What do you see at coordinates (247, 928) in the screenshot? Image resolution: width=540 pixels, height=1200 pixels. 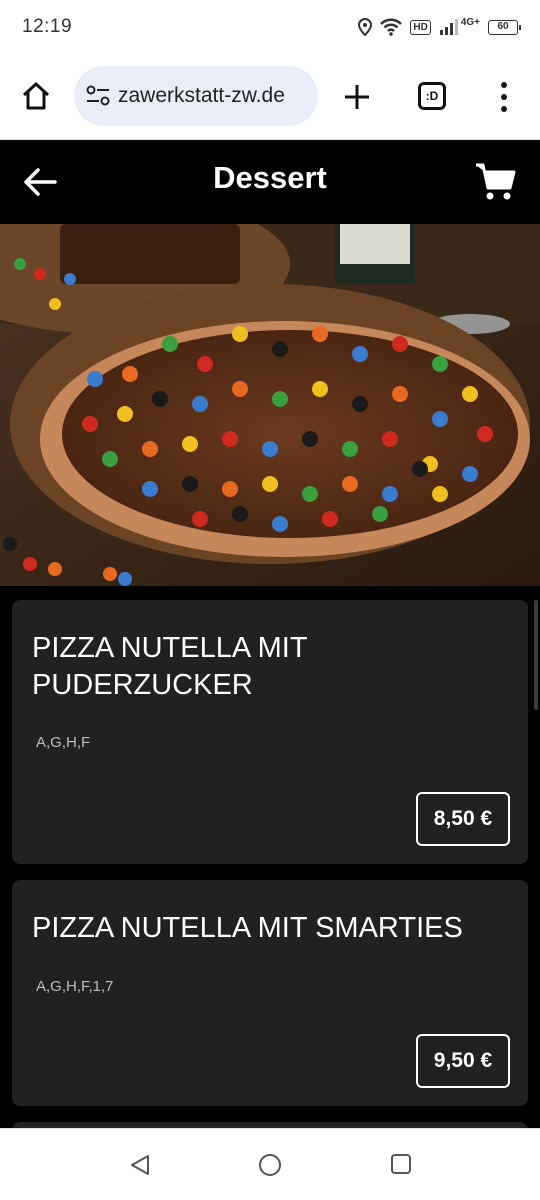 I see `item-name: PIZZA NUTELLA MIT SMARTIES` at bounding box center [247, 928].